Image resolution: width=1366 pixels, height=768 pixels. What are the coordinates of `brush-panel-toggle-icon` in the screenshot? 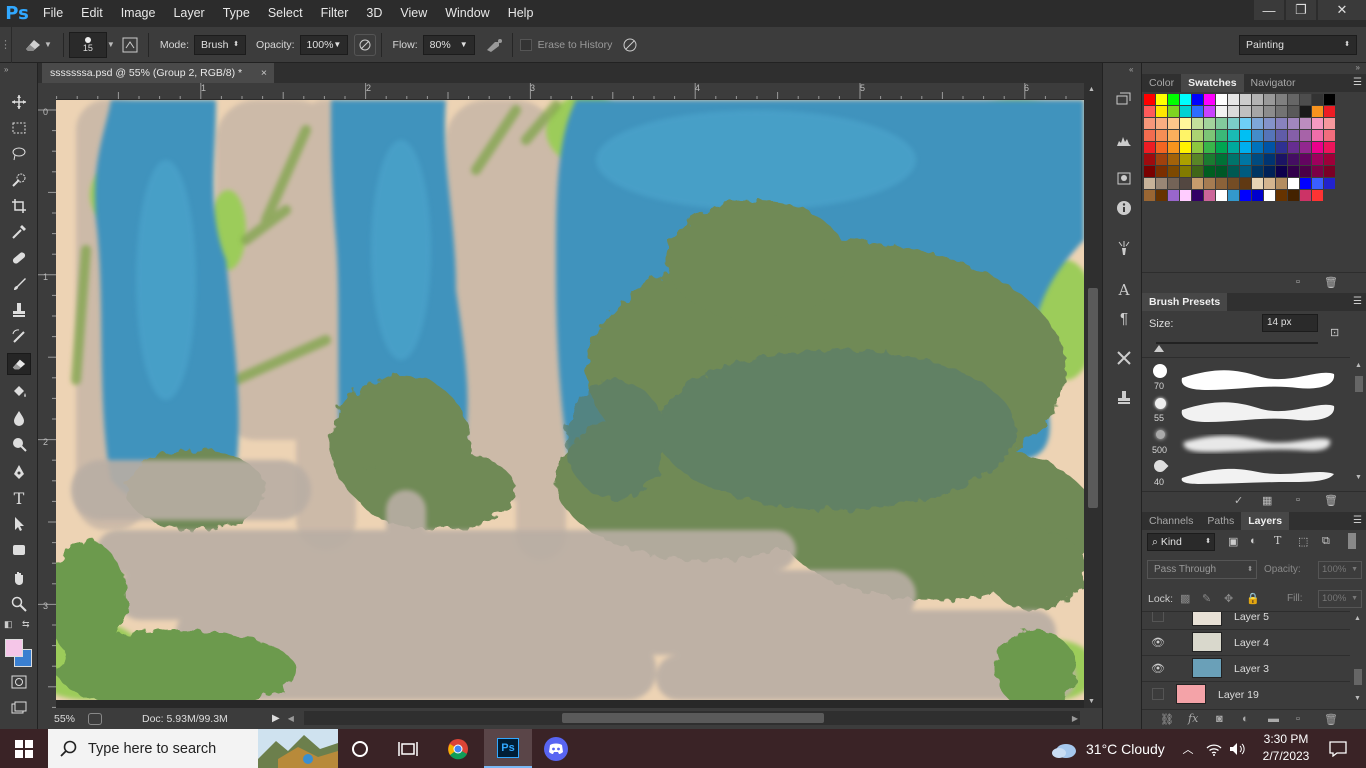 It's located at (130, 45).